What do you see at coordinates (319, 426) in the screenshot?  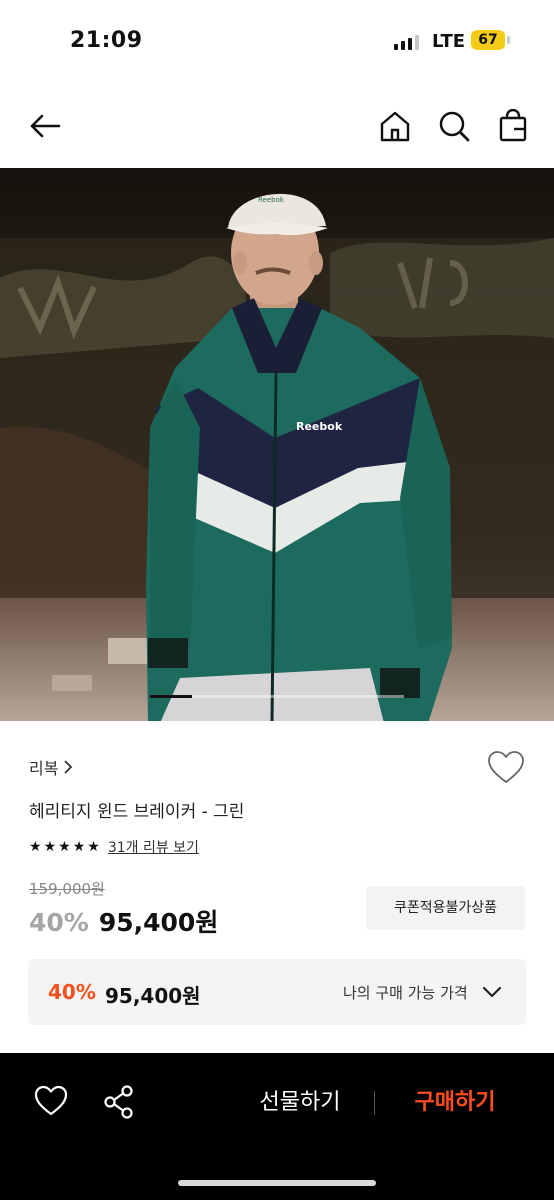 I see `jacket-logo: Reebok` at bounding box center [319, 426].